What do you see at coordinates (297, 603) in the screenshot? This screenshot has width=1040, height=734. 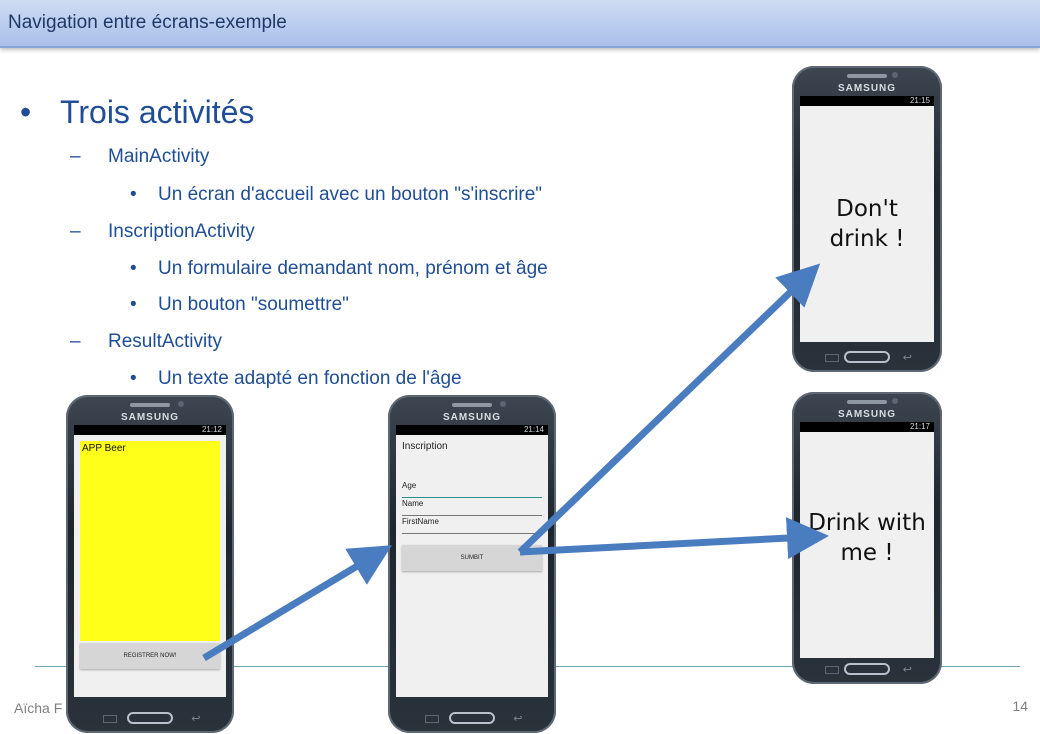 I see `arrow-main-to-inscription` at bounding box center [297, 603].